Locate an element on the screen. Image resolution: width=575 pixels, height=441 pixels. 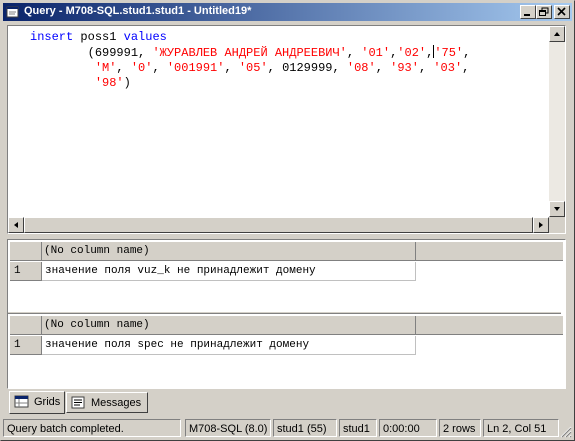
status-server: M708-SQL (8.0) is located at coordinates (228, 428).